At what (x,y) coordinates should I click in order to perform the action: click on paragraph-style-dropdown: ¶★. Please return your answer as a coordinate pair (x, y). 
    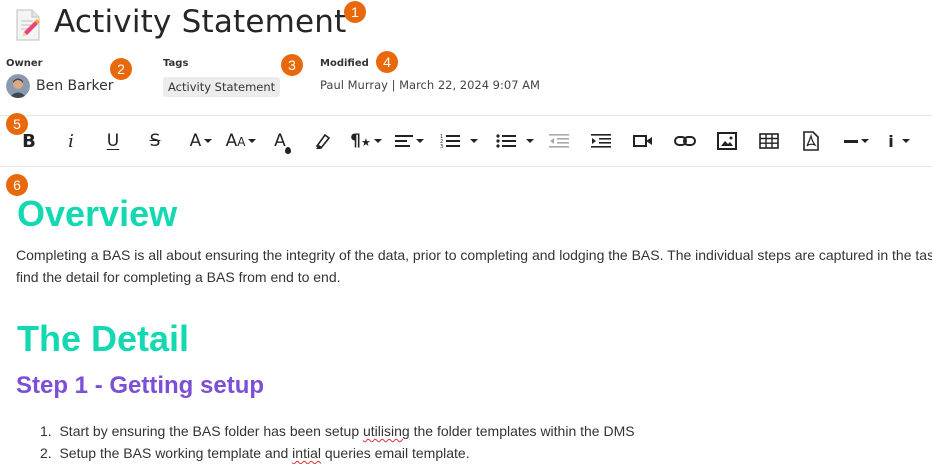
    Looking at the image, I should click on (366, 141).